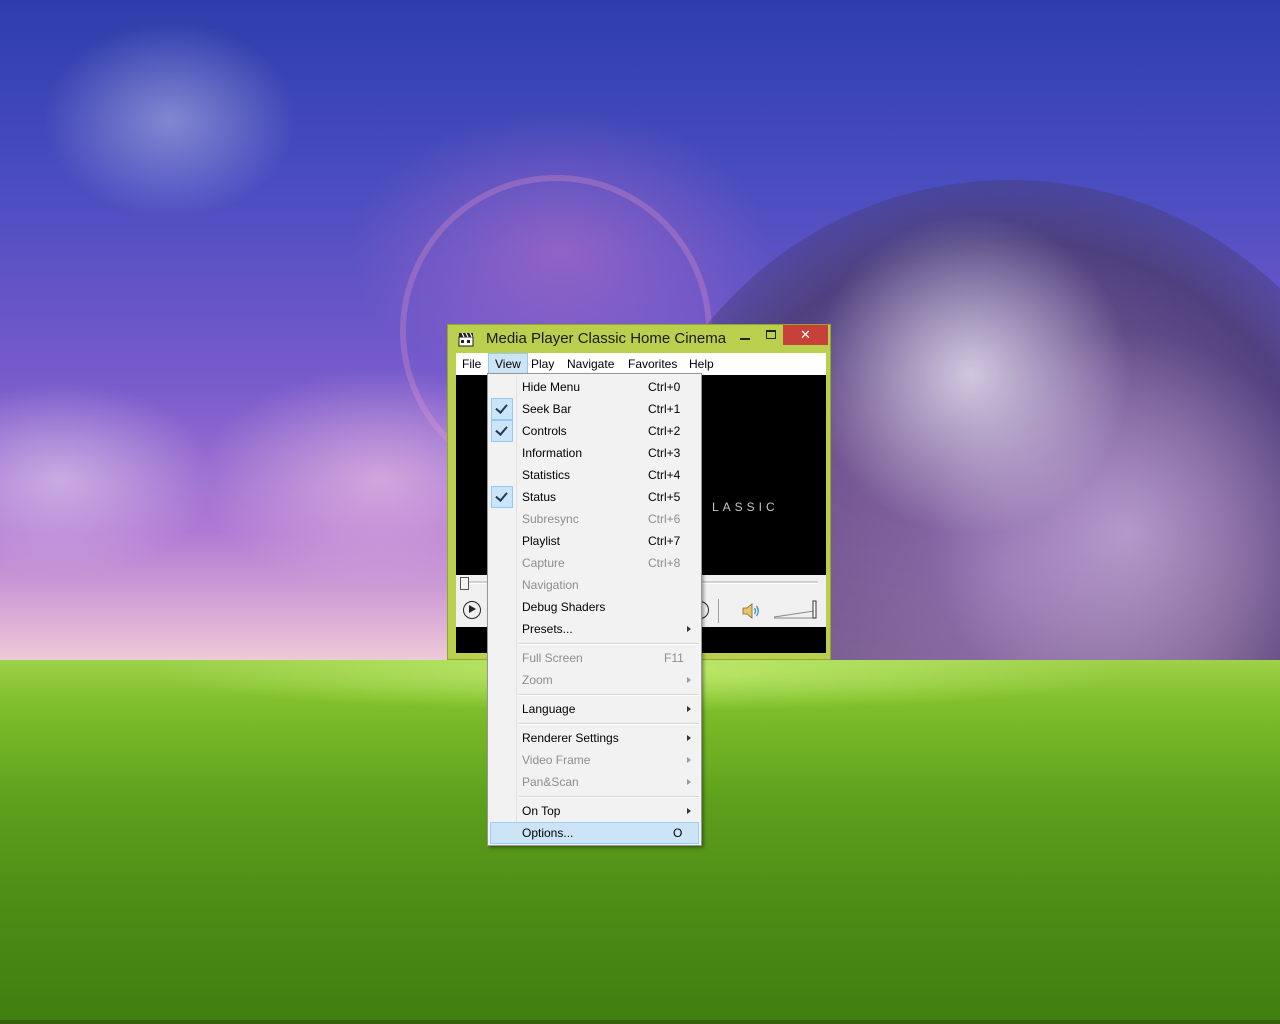 This screenshot has height=1024, width=1280. Describe the element at coordinates (674, 658) in the screenshot. I see `menu-item-shortcut: F11` at that location.